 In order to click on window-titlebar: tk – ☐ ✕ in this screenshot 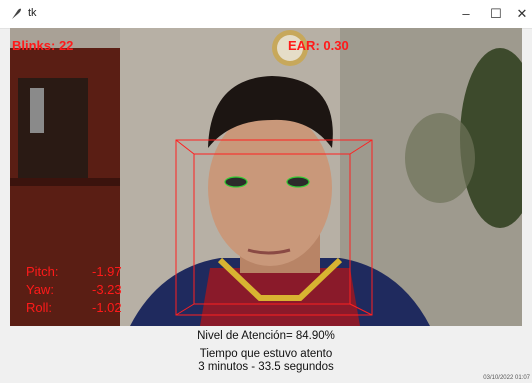, I will do `click(266, 14)`.